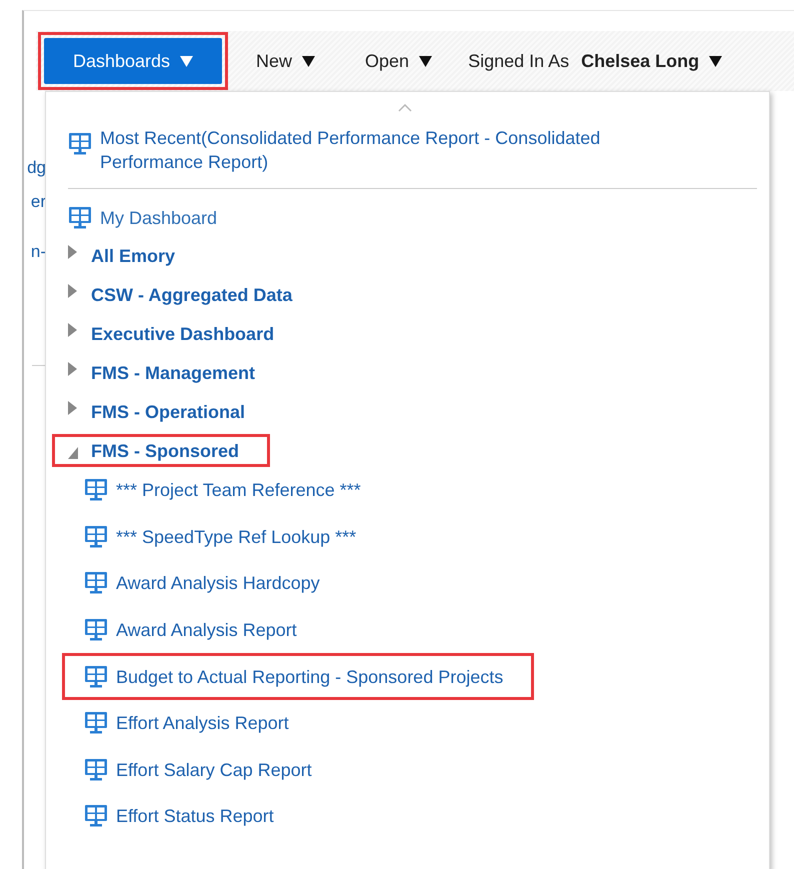  What do you see at coordinates (133, 61) in the screenshot?
I see `menu-button: Dashboards` at bounding box center [133, 61].